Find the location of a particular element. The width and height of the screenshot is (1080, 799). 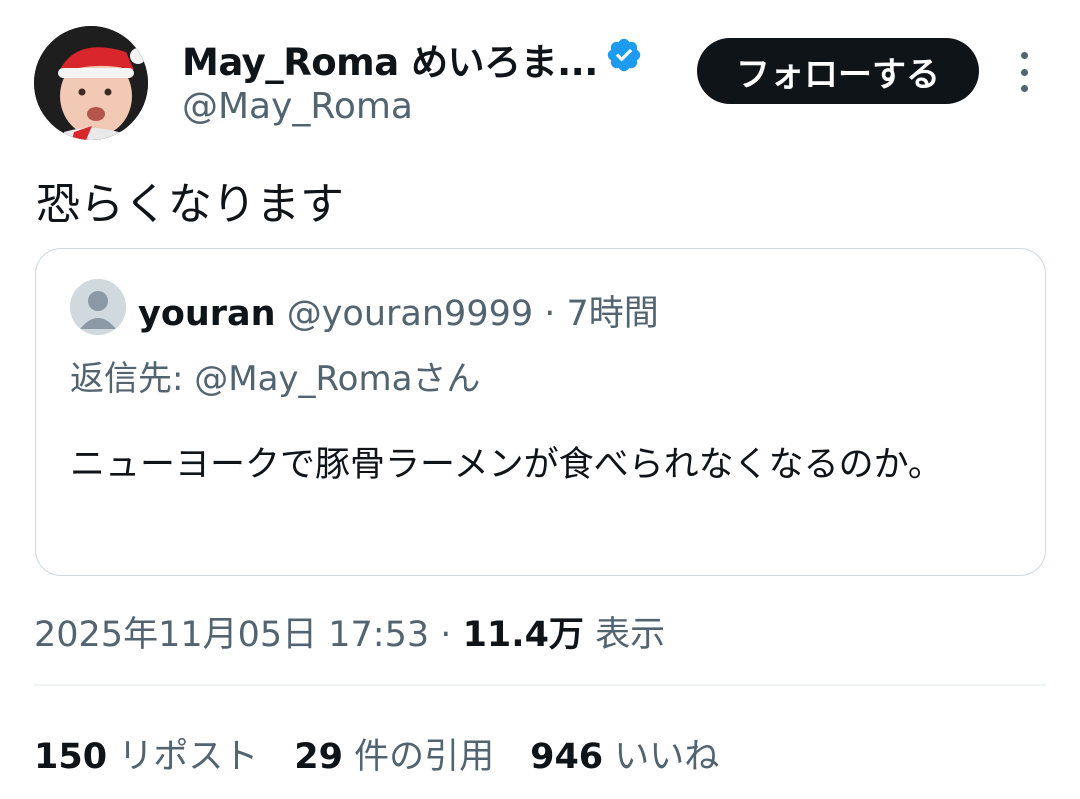

quotes-count: 29 is located at coordinates (318, 757).